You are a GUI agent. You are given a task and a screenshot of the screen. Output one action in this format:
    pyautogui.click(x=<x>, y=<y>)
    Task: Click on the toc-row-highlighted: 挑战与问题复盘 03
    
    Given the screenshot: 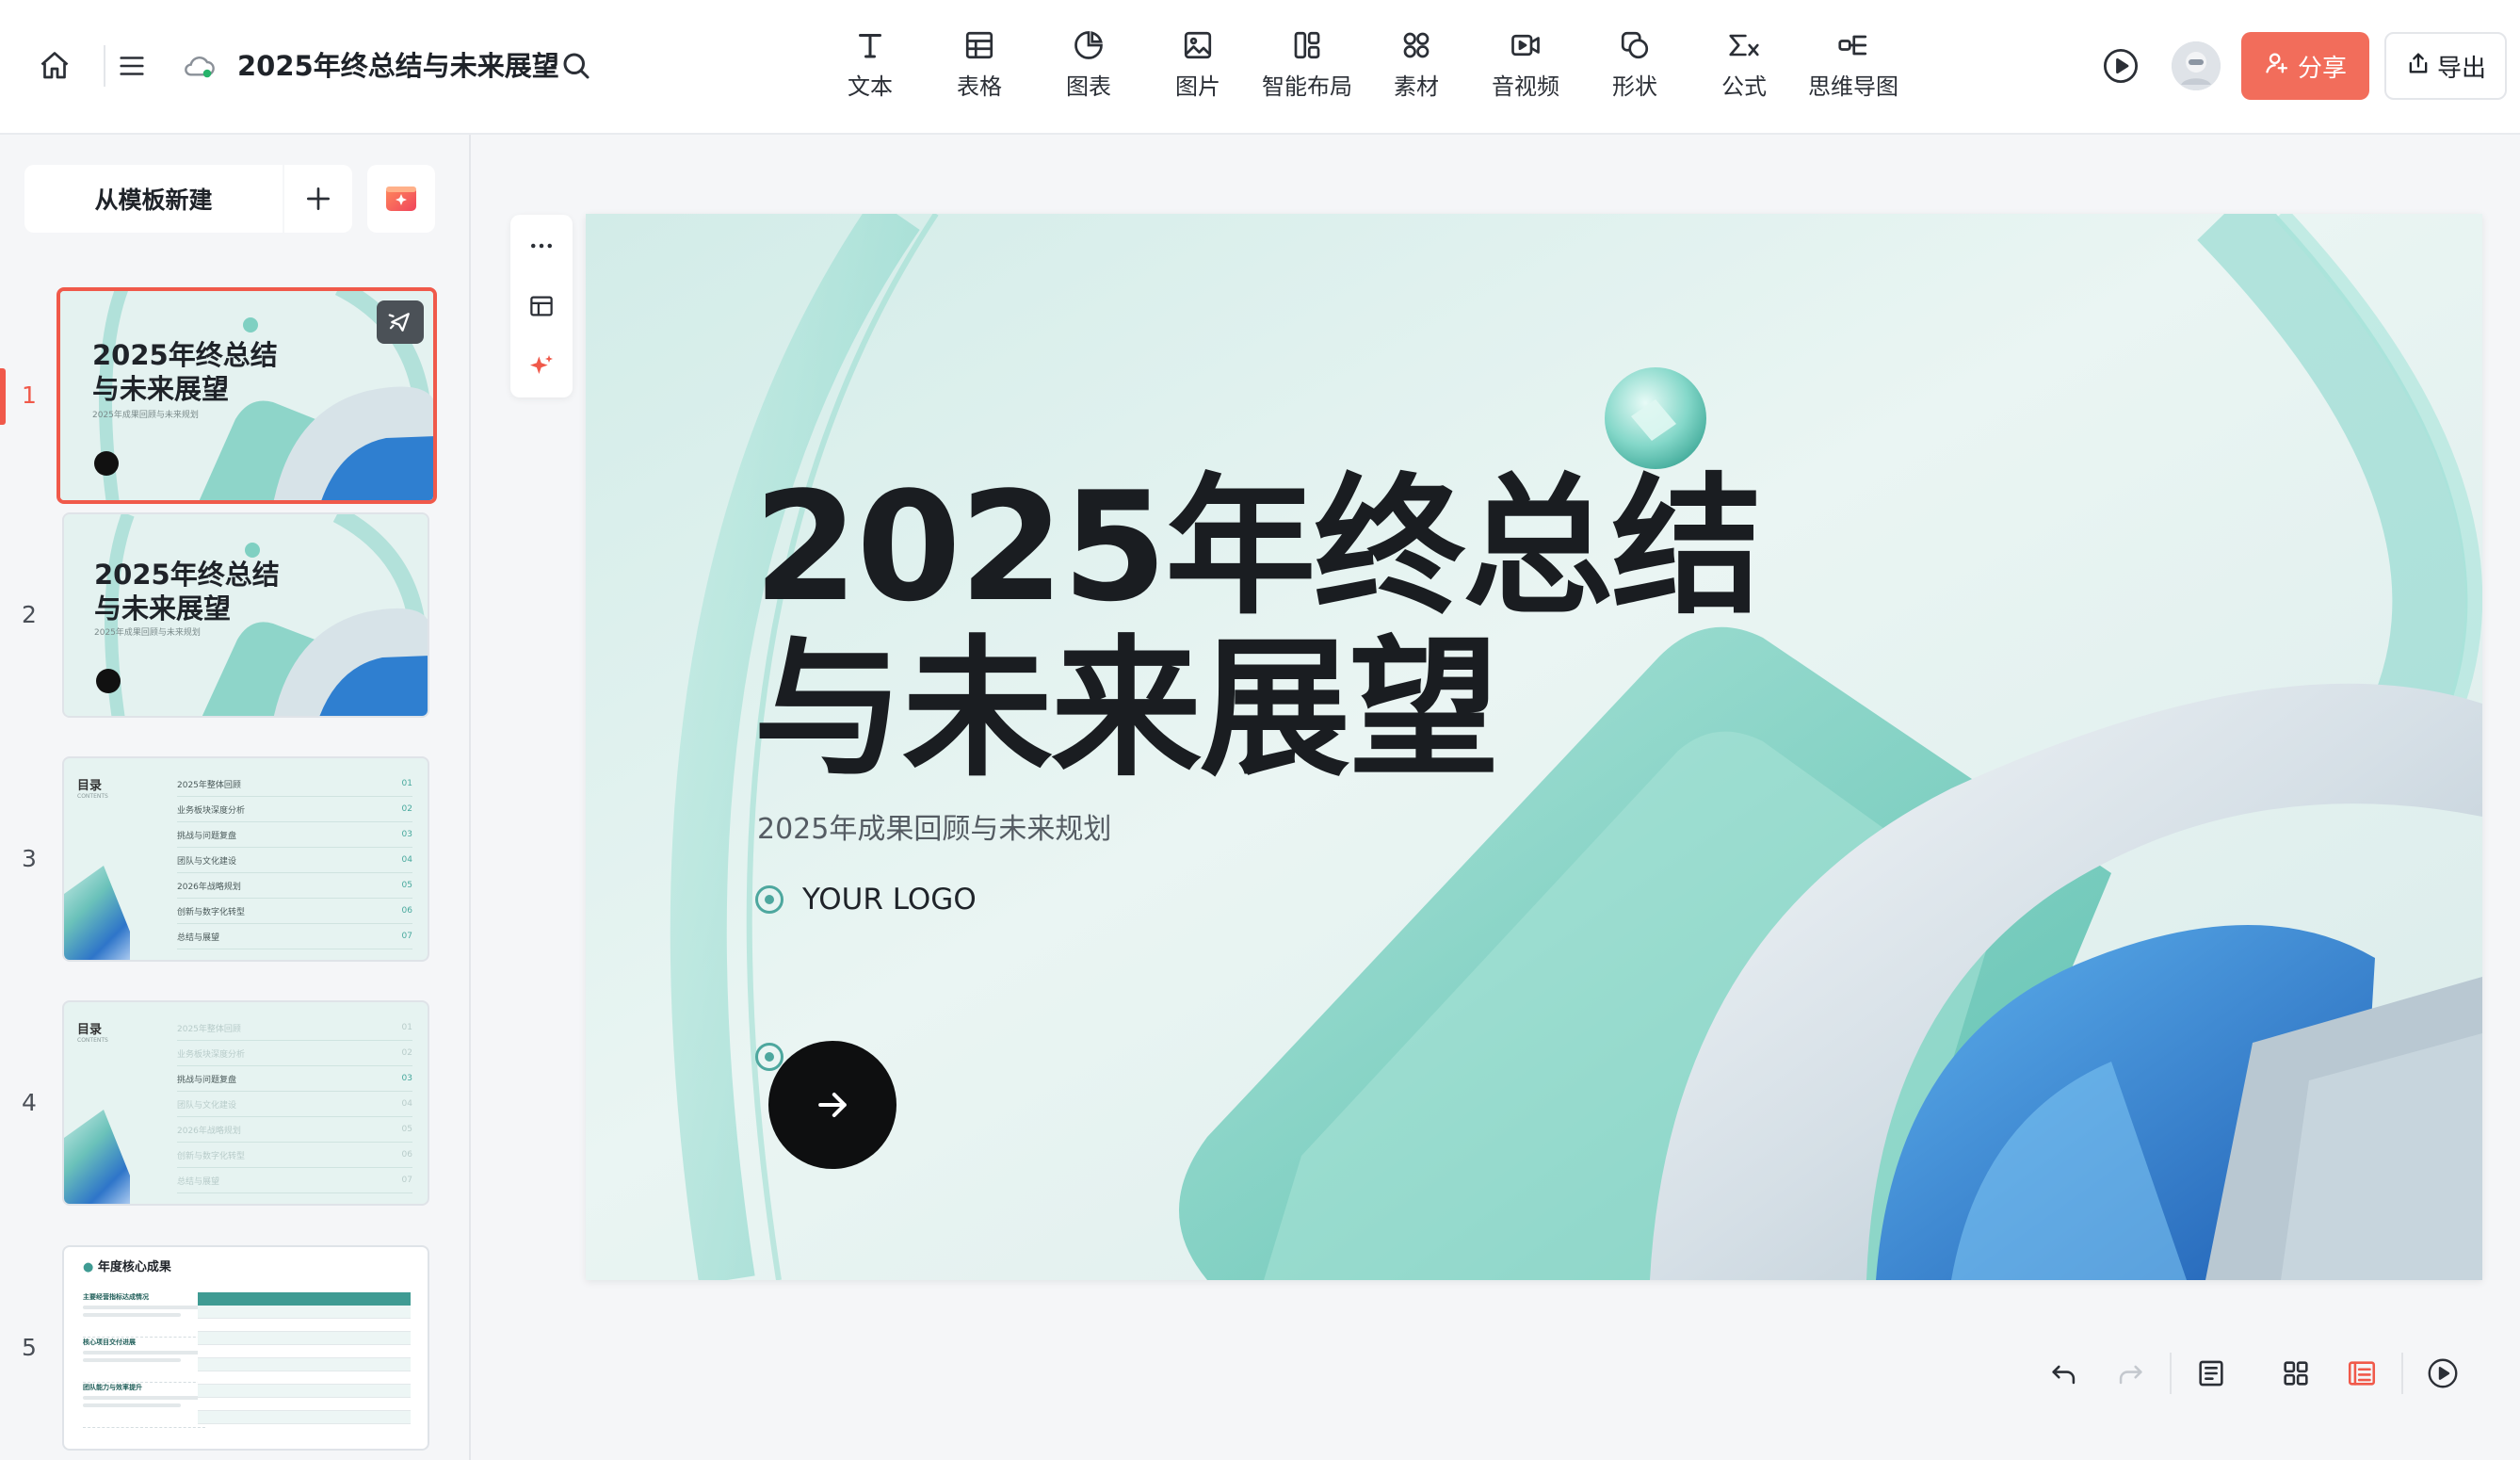 What is the action you would take?
    pyautogui.click(x=294, y=1079)
    